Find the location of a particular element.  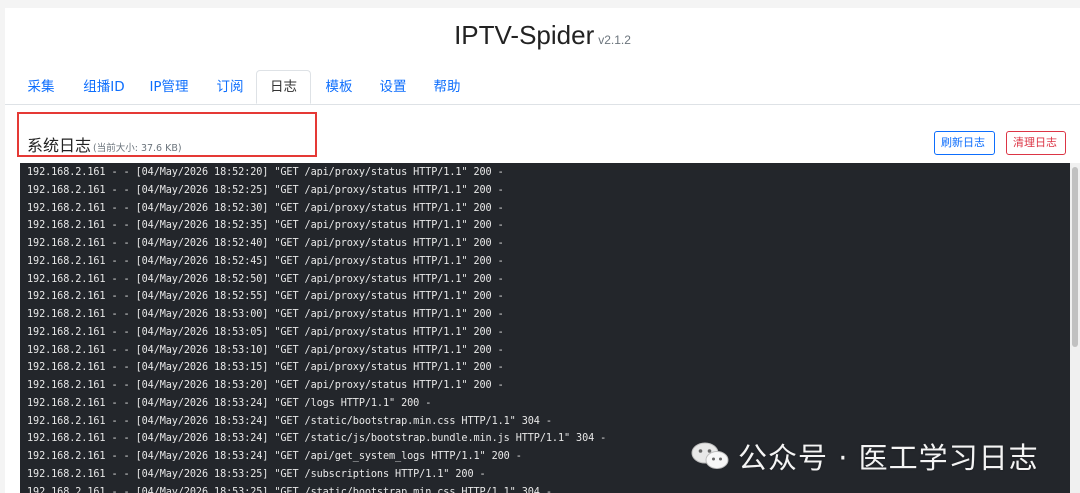

log-scrollbar is located at coordinates (1075, 328).